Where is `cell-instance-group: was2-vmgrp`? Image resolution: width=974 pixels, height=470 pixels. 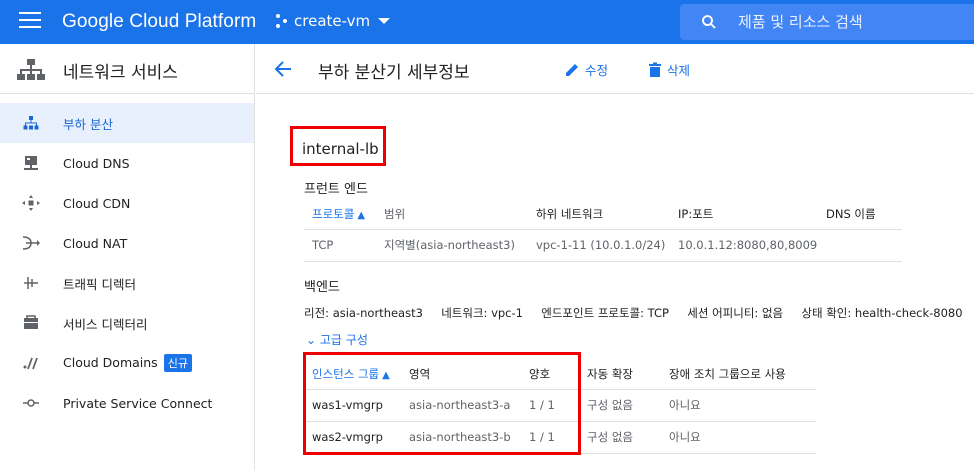
cell-instance-group: was2-vmgrp is located at coordinates (356, 437).